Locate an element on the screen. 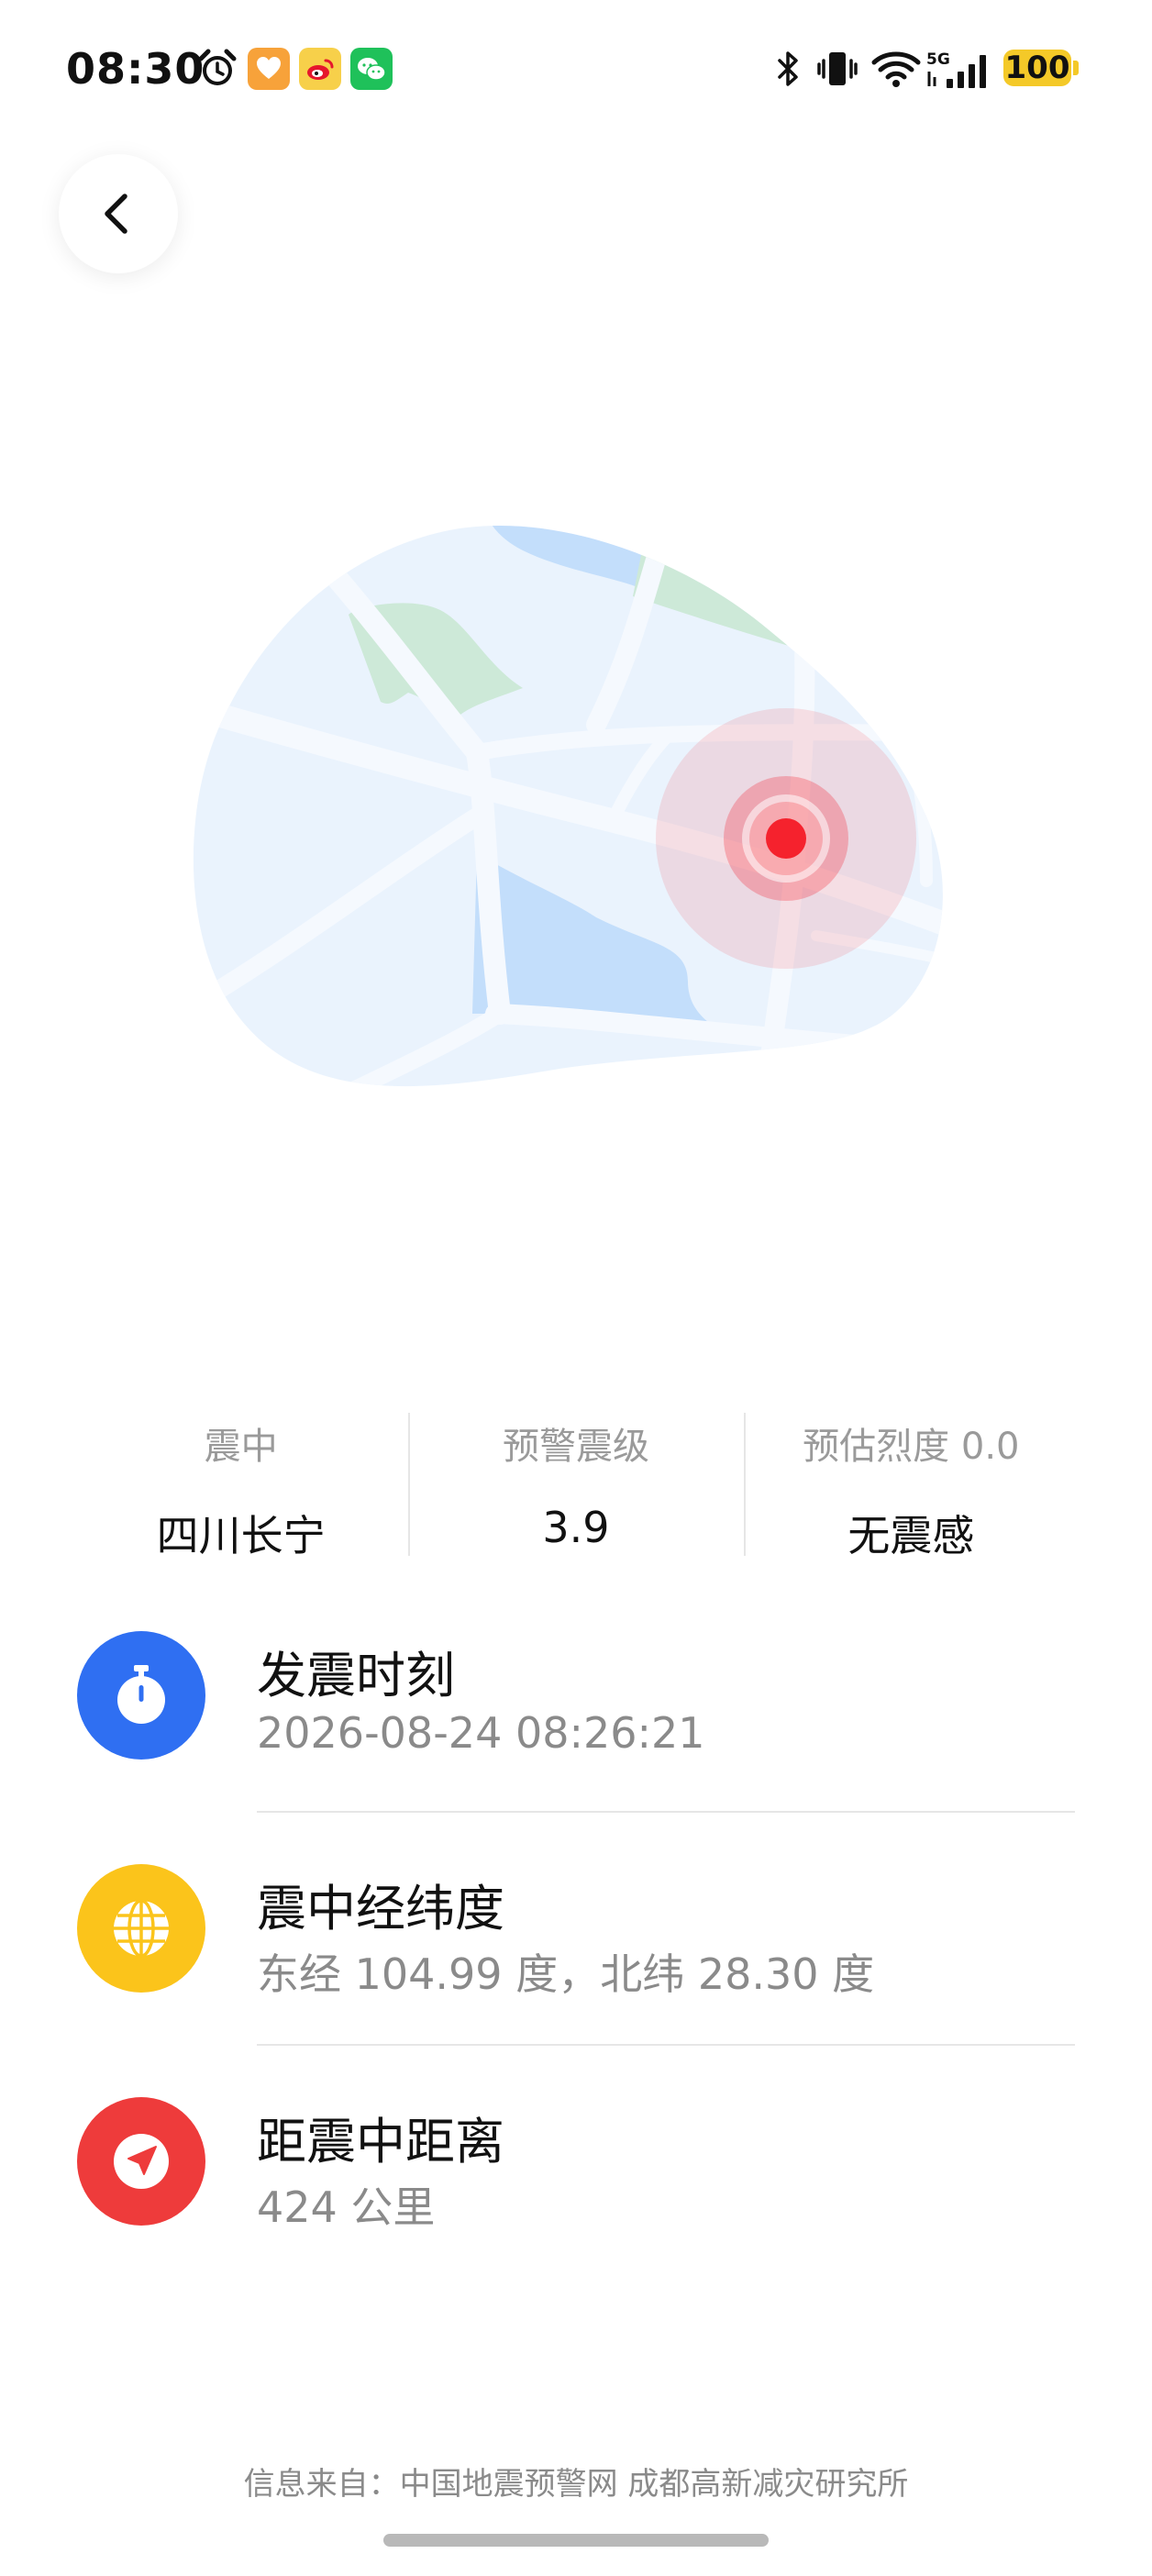 The width and height of the screenshot is (1152, 2576). network-type: 5G is located at coordinates (938, 59).